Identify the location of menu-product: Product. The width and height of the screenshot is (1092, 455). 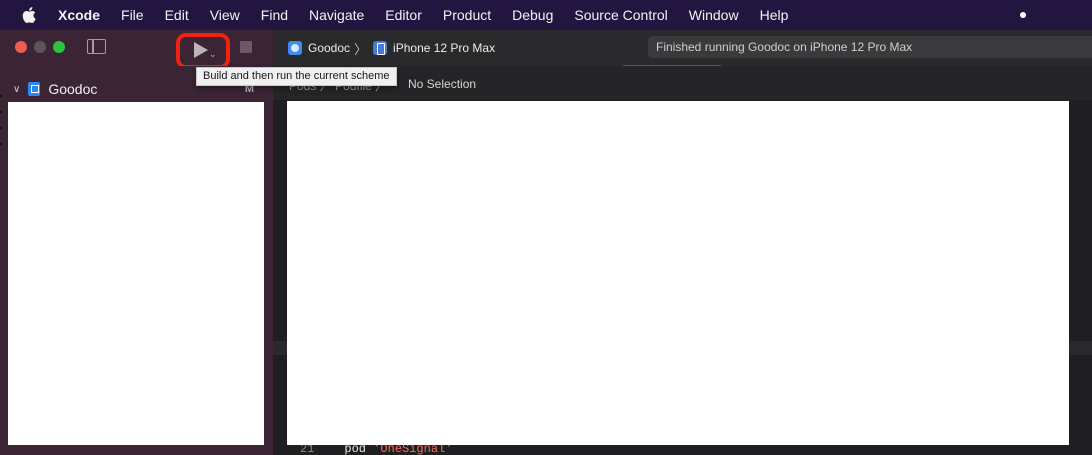
(467, 15).